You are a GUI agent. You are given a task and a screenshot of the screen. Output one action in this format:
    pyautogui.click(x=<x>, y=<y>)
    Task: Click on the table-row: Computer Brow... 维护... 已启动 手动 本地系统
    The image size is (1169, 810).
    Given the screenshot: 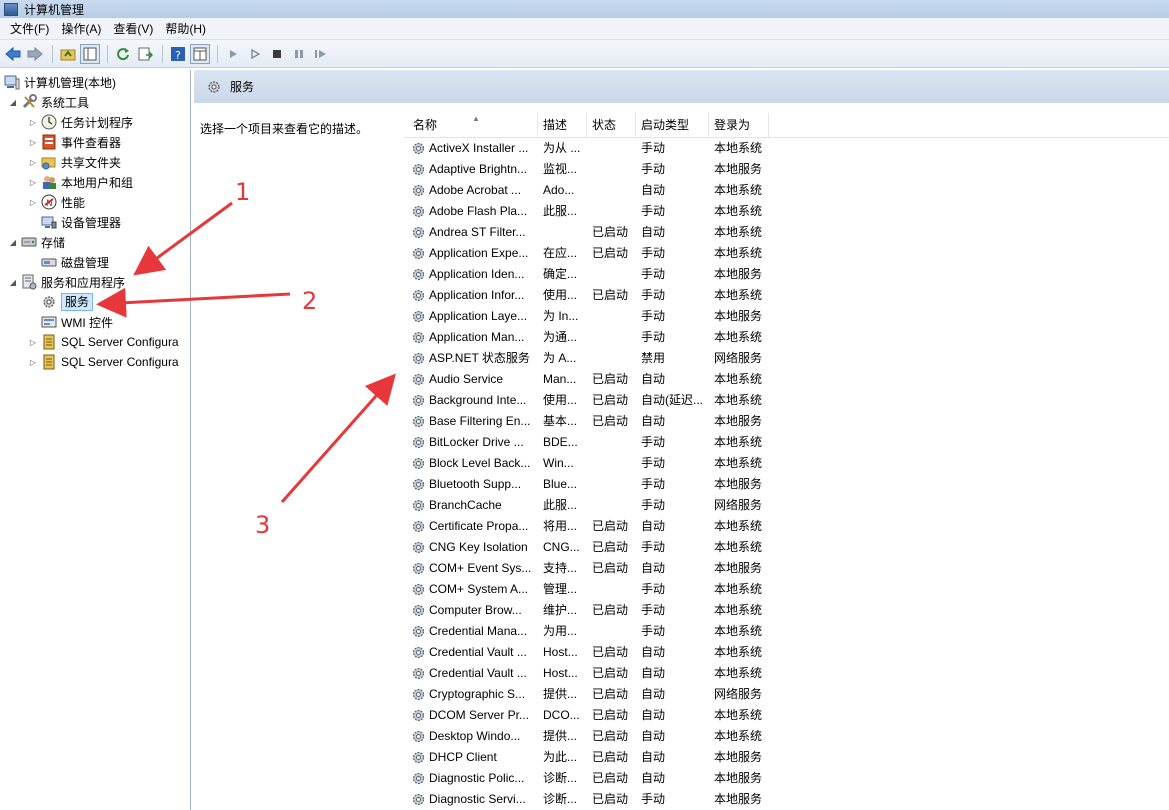 What is the action you would take?
    pyautogui.click(x=786, y=610)
    